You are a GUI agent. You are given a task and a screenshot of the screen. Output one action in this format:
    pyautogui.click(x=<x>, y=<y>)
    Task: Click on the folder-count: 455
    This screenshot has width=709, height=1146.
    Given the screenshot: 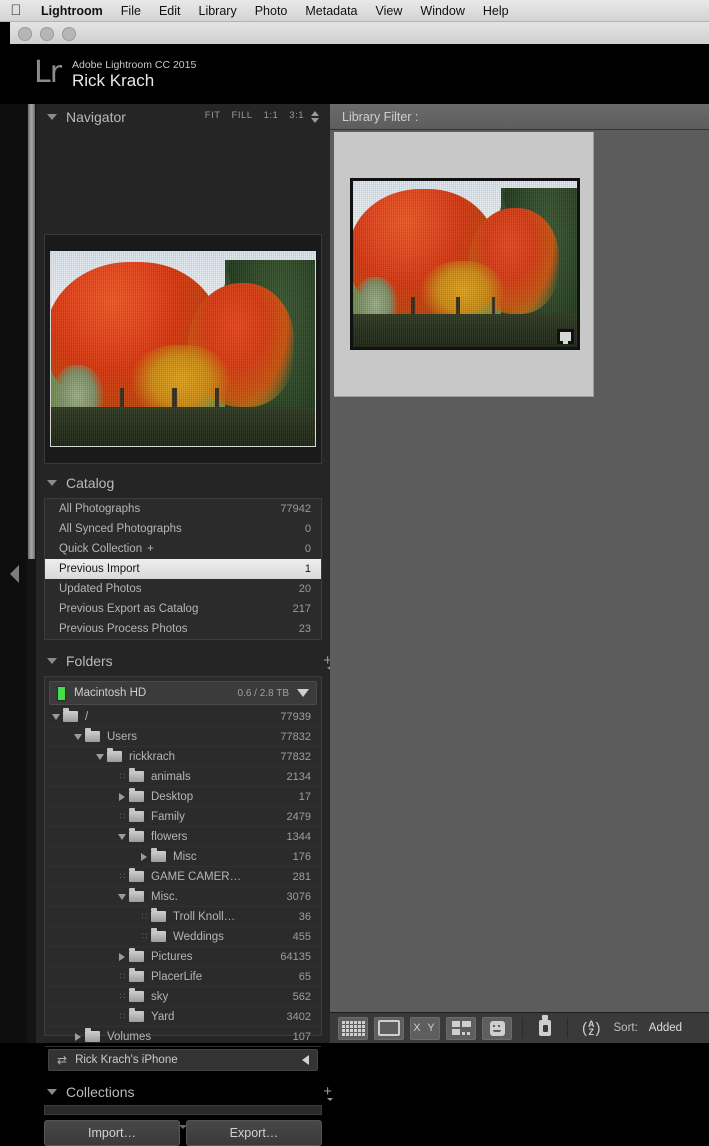 What is the action you would take?
    pyautogui.click(x=301, y=936)
    